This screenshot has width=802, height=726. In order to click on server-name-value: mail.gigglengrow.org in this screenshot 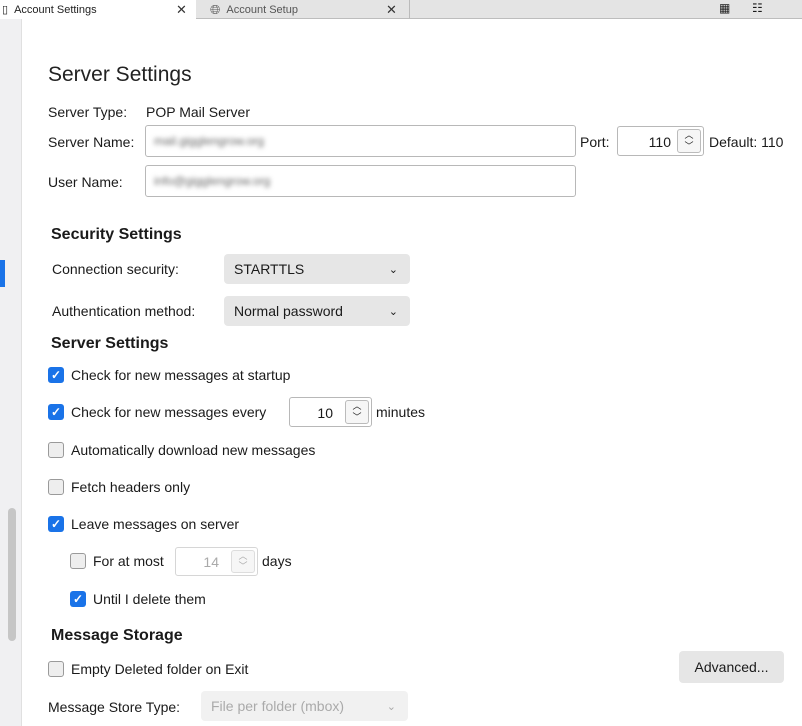, I will do `click(209, 141)`.